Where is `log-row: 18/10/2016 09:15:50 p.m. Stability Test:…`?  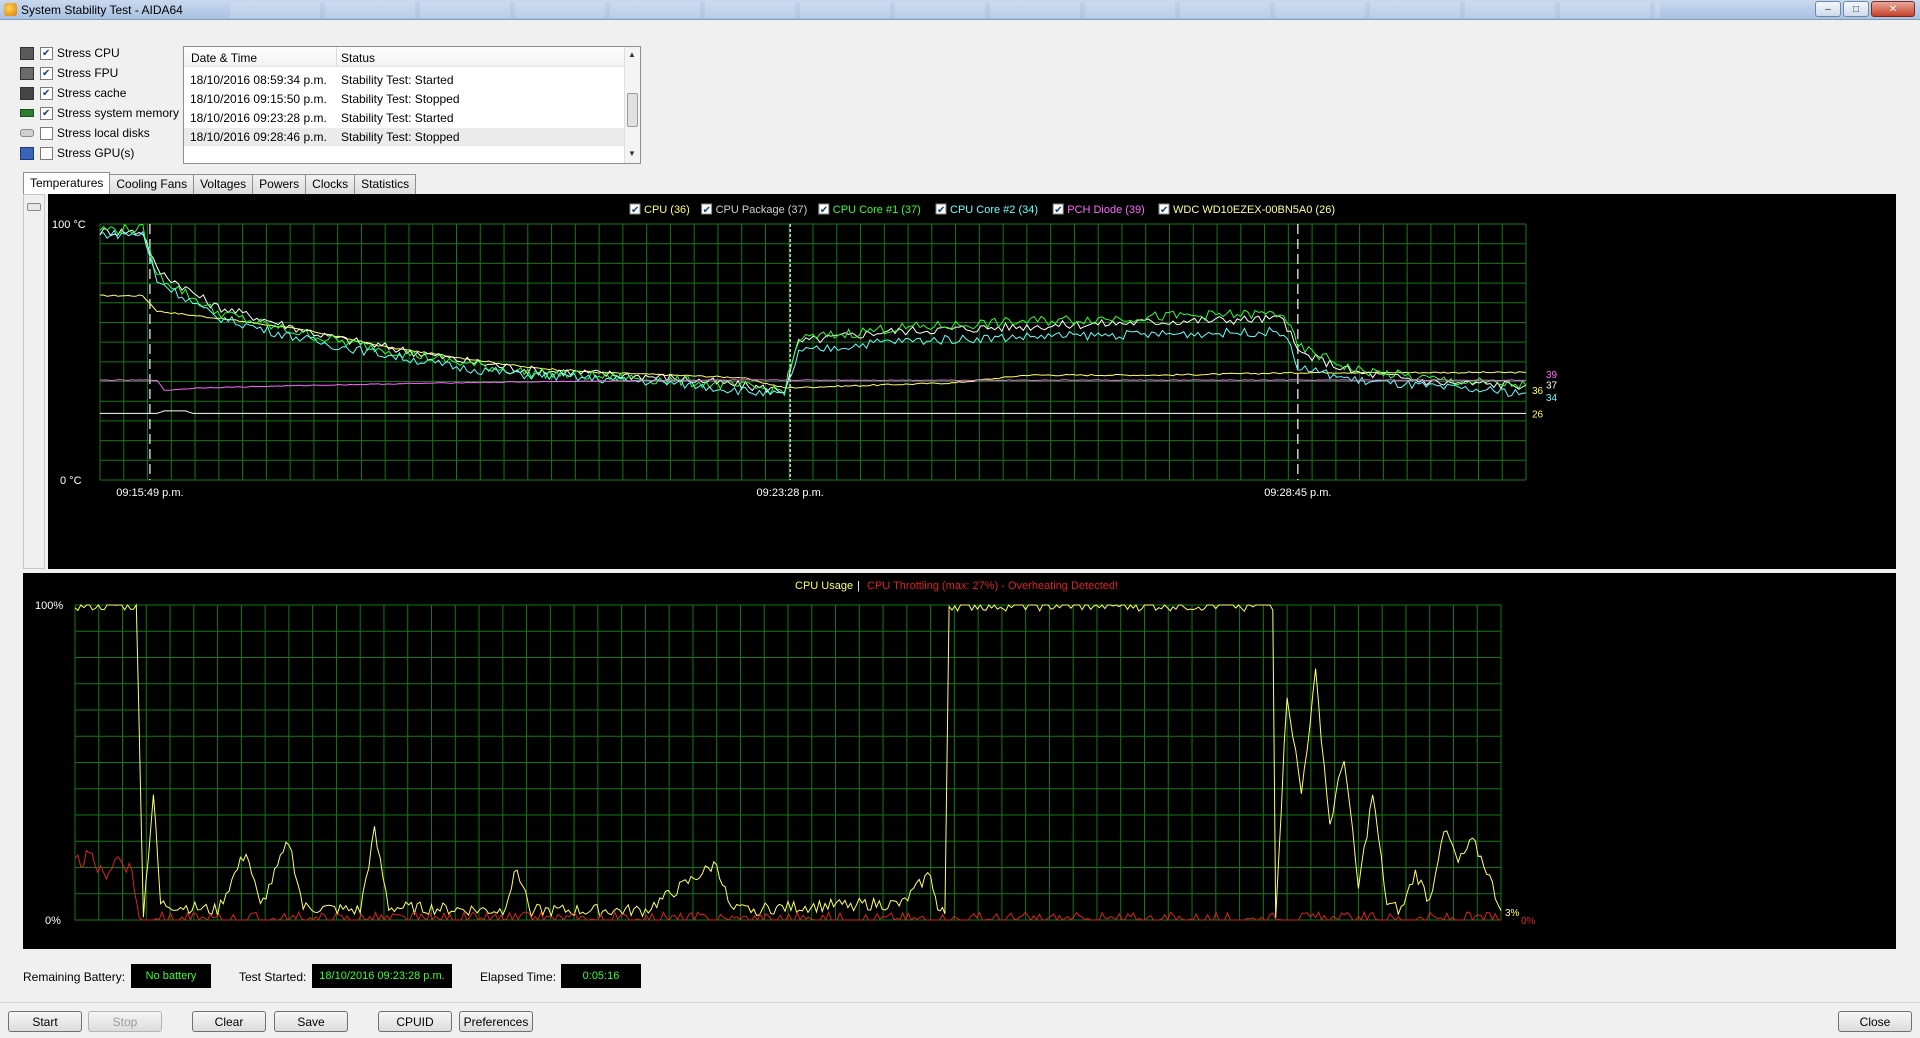
log-row: 18/10/2016 09:15:50 p.m. Stability Test:… is located at coordinates (404, 99).